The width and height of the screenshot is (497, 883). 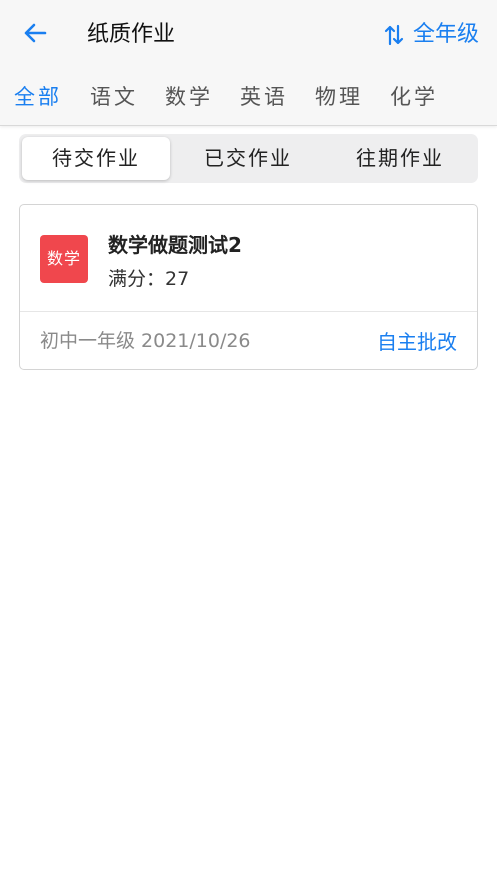 I want to click on date-text: 2021/10/26, so click(x=196, y=341).